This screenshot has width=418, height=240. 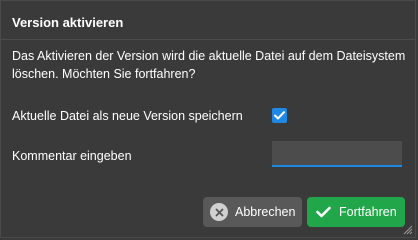 I want to click on comment-input, so click(x=337, y=154).